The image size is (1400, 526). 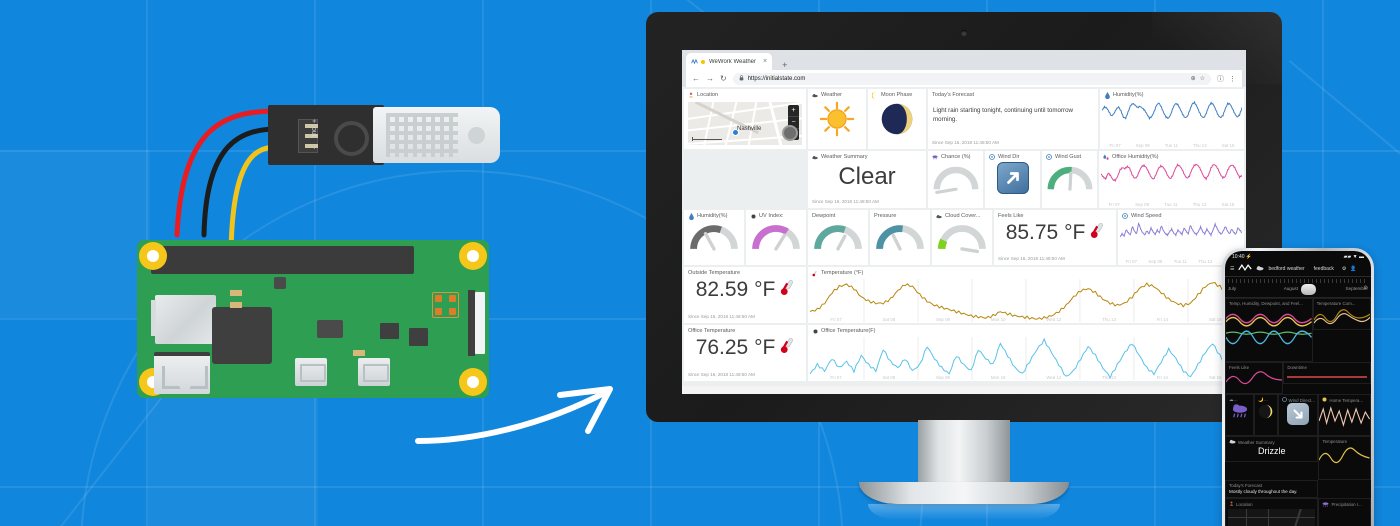 I want to click on tile-wind-speed-title: Wind Speed, so click(x=1146, y=216).